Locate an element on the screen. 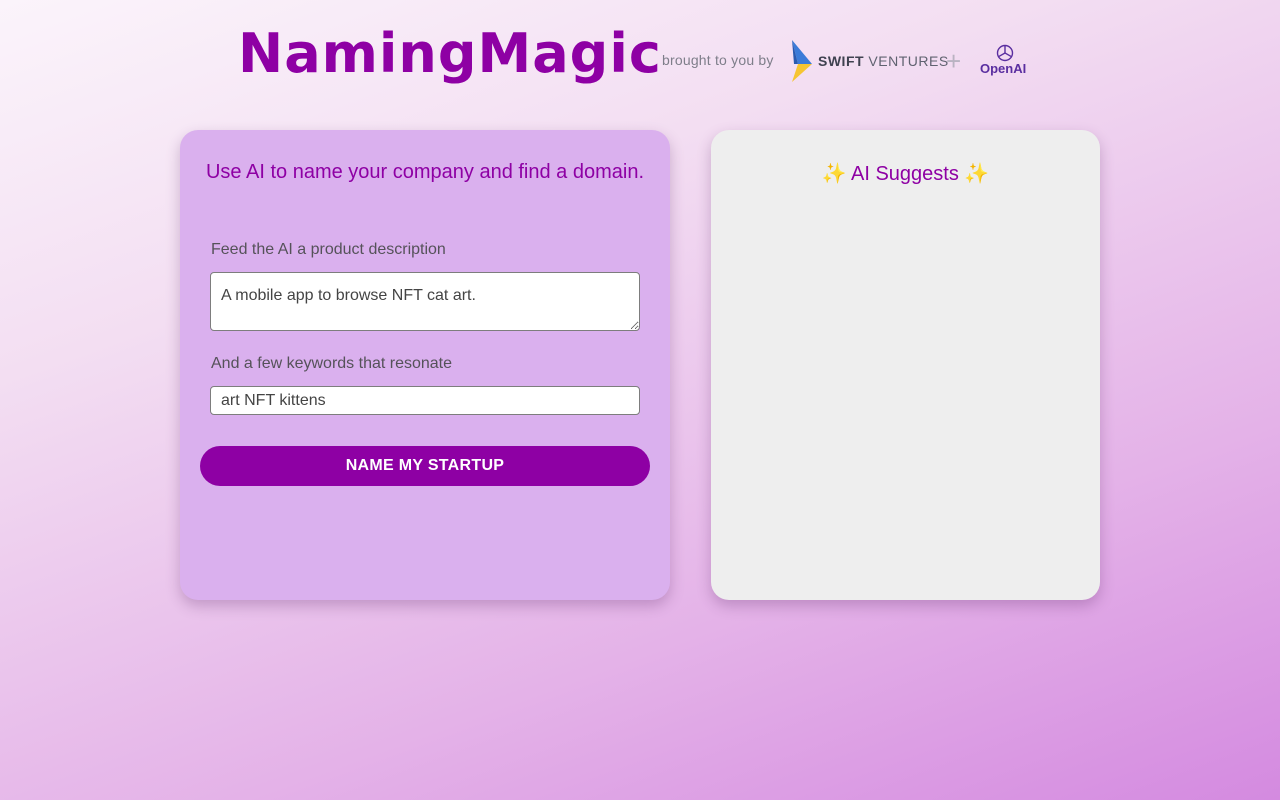 This screenshot has height=800, width=1280. swift-ventures-wordmark: SWIFT VENTURES is located at coordinates (883, 61).